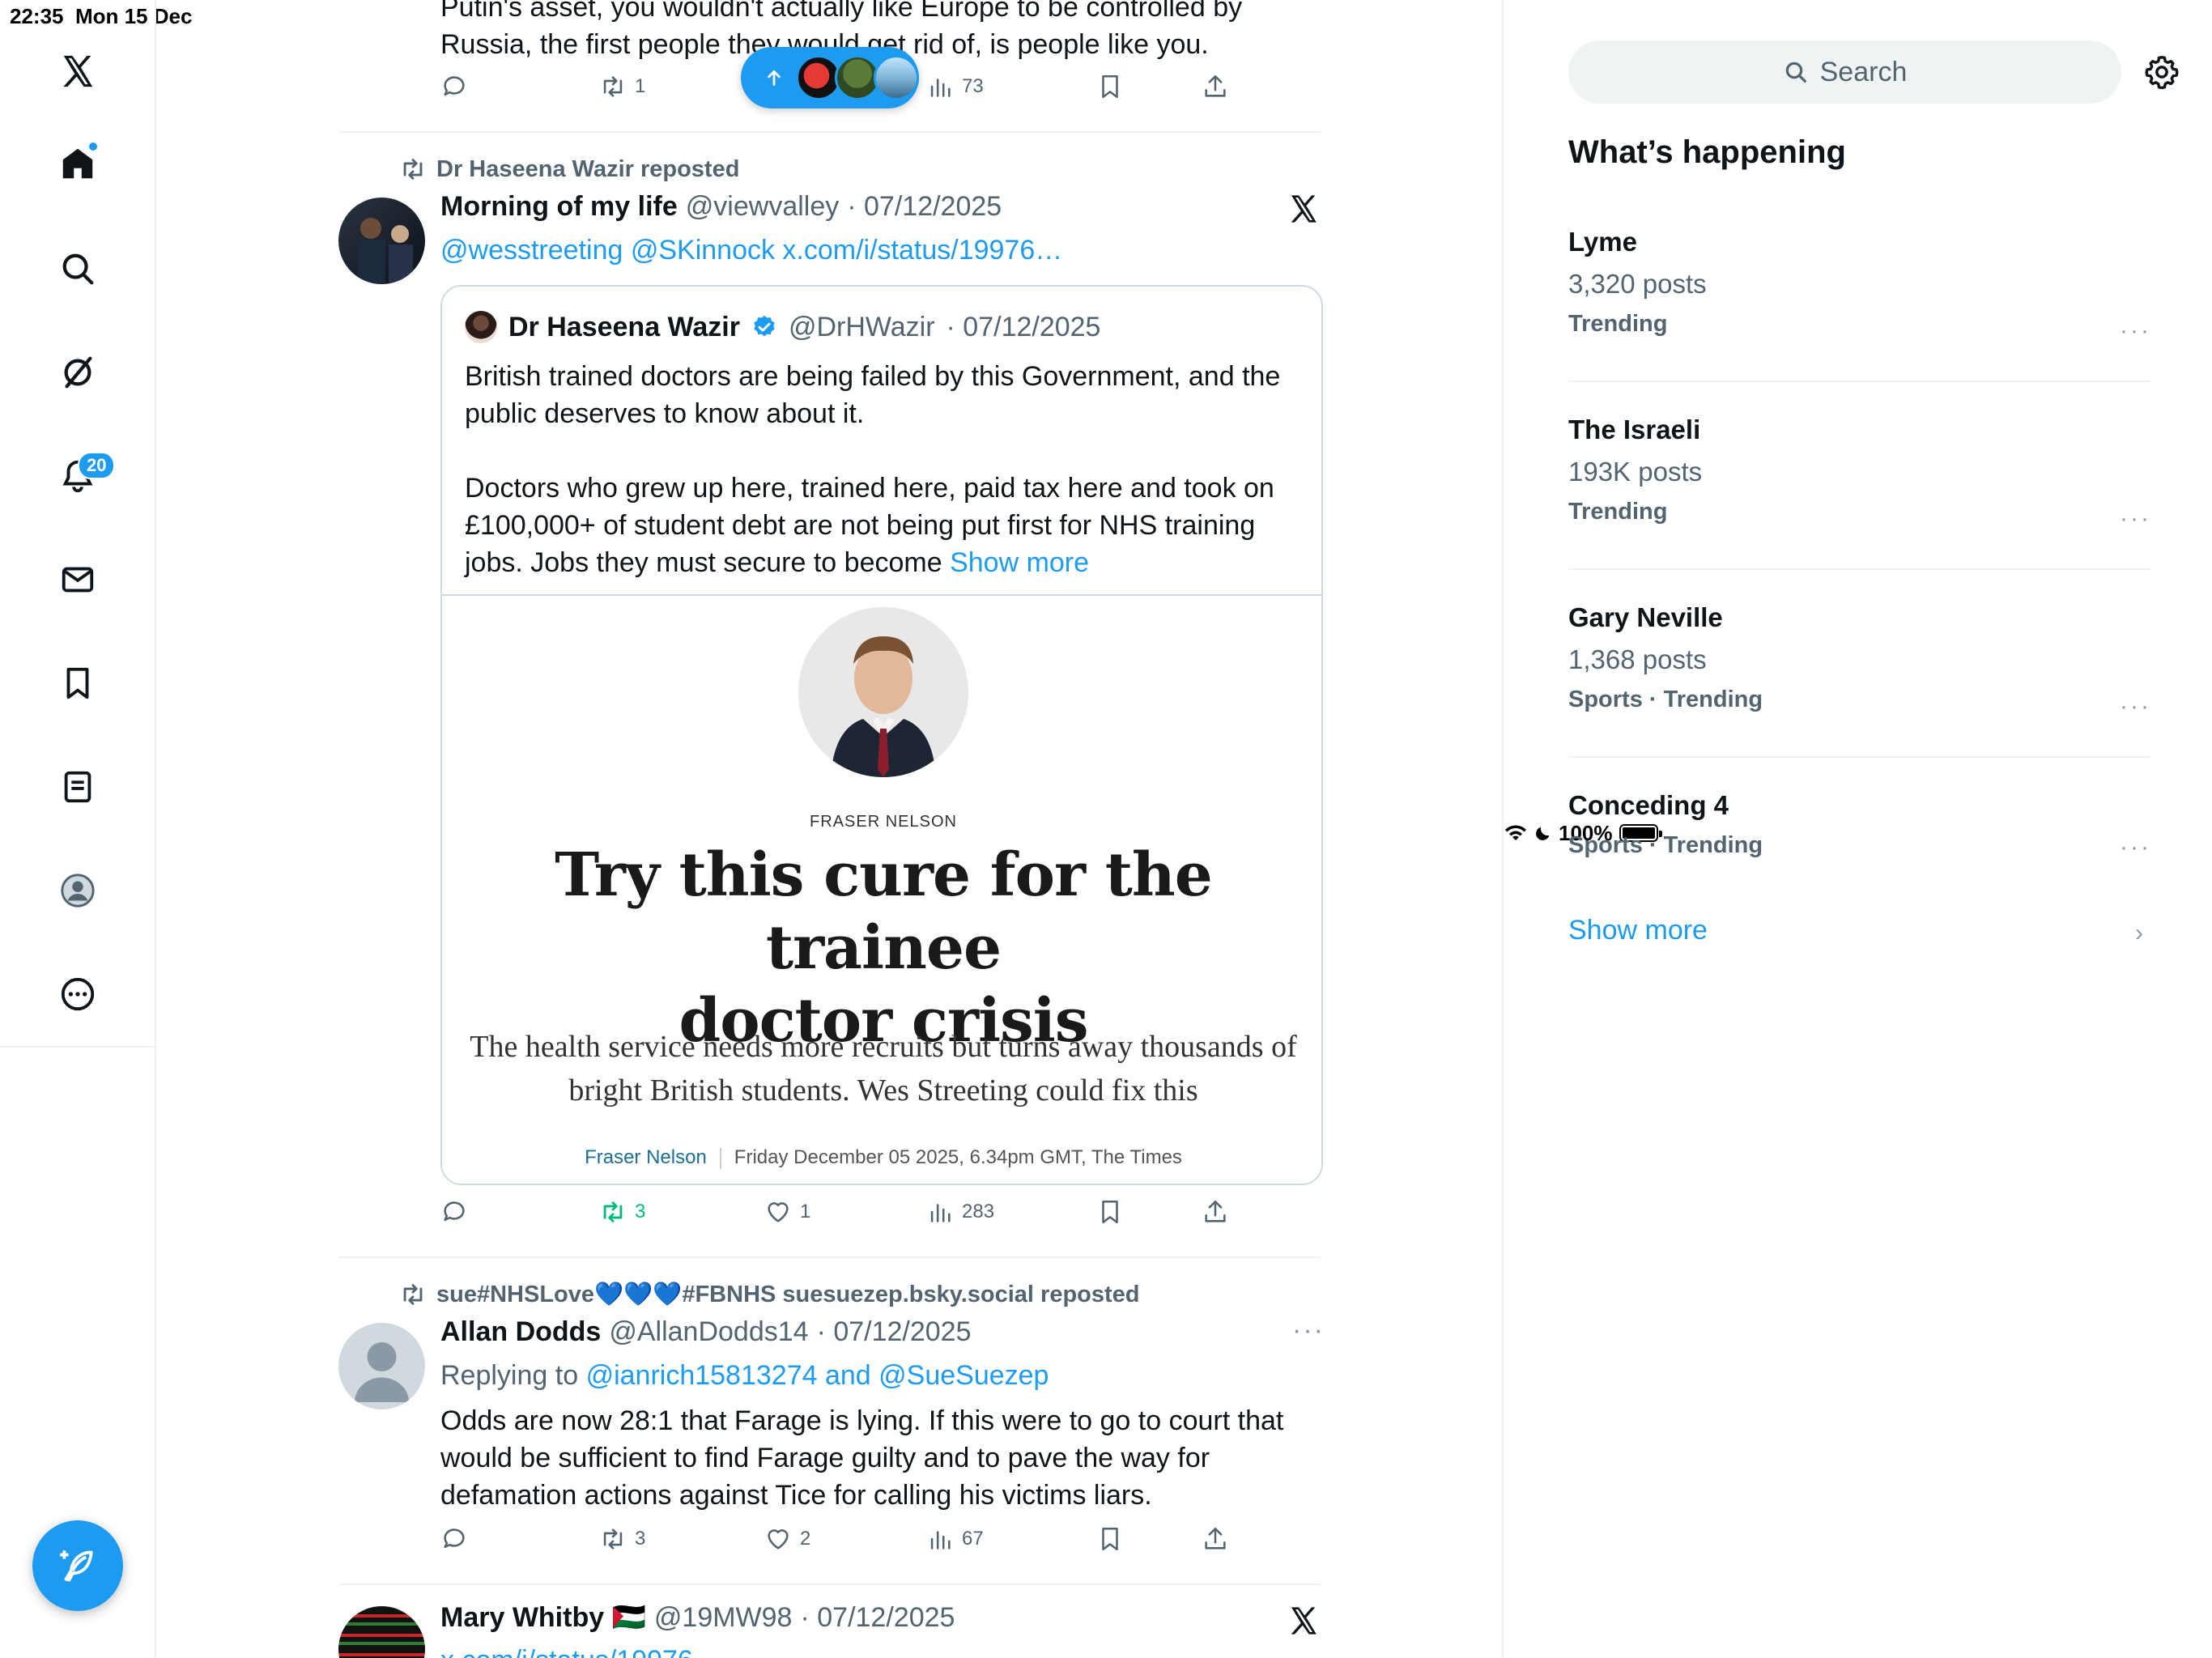 The width and height of the screenshot is (2212, 1658). I want to click on author-handle: @AllanDodds14, so click(708, 1332).